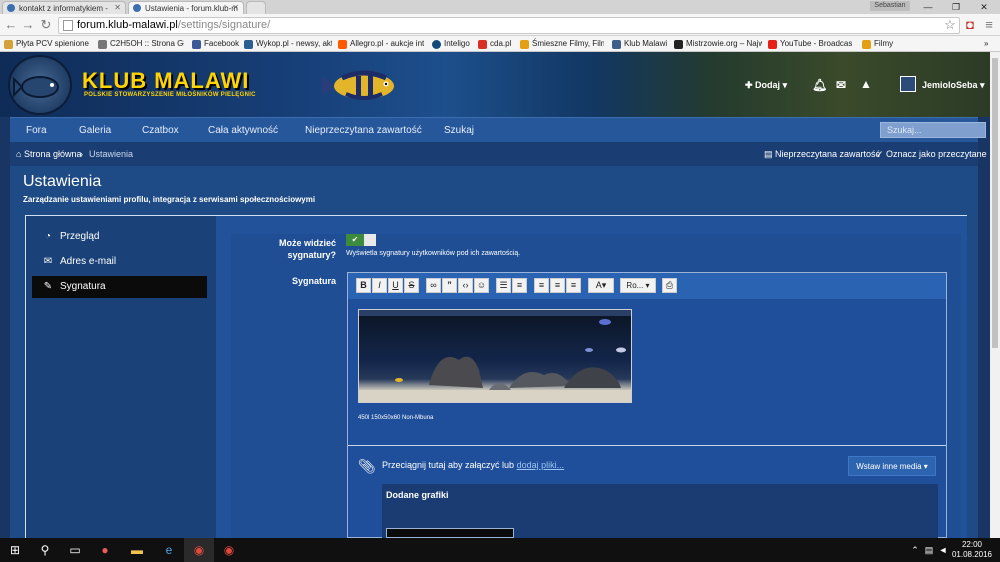  I want to click on restore-icon: ❐, so click(956, 7).